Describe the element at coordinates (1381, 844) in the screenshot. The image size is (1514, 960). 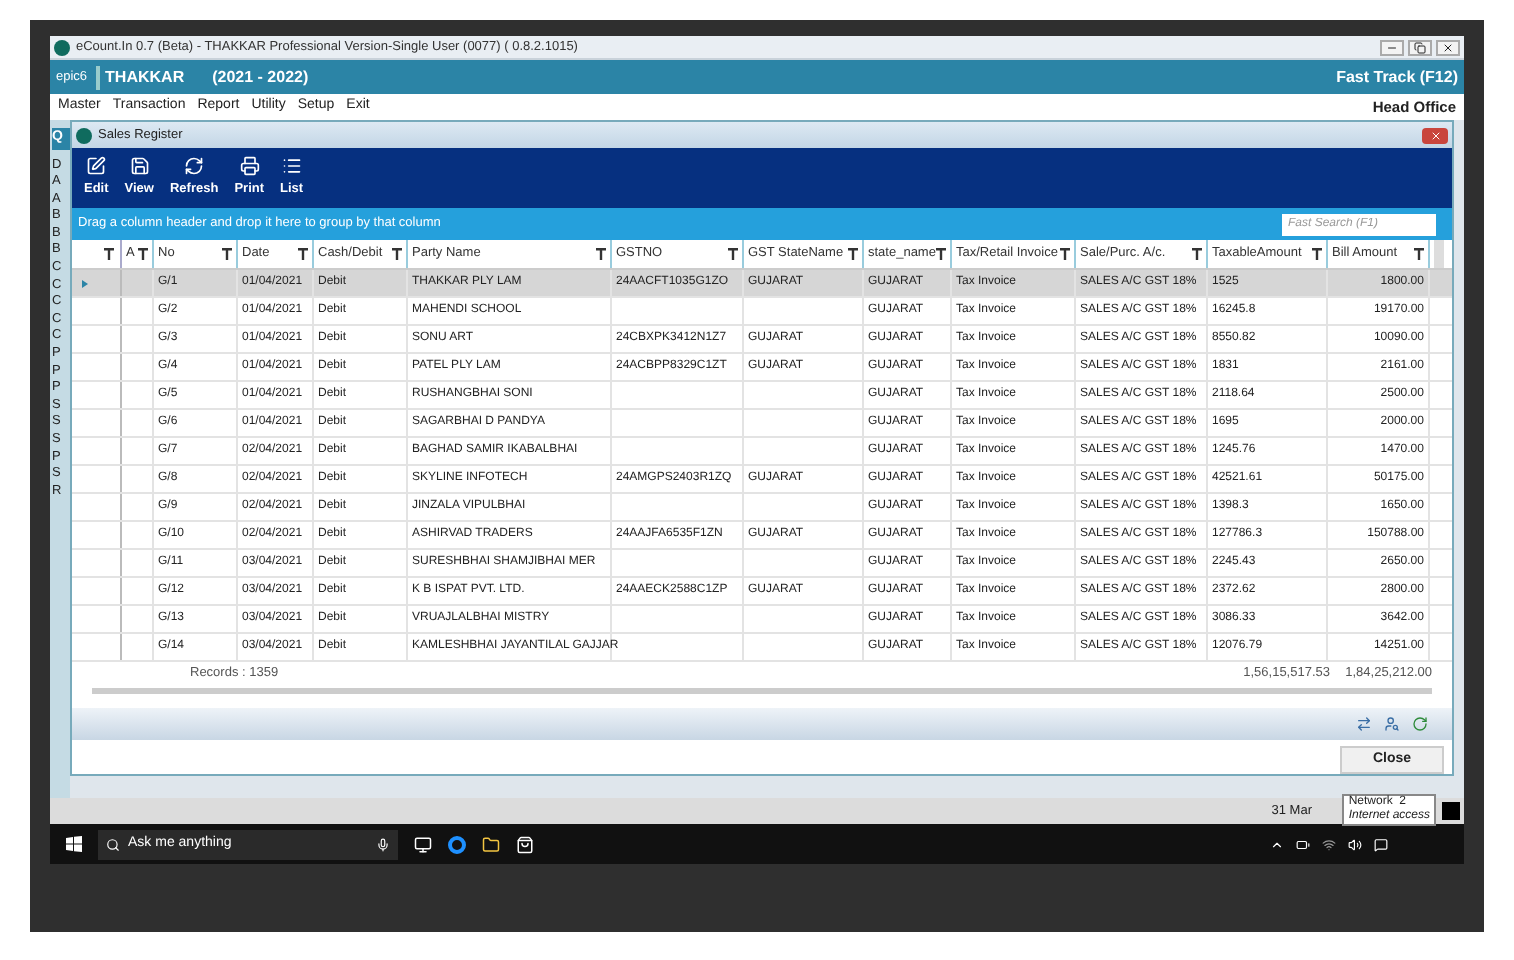
I see `notification-icon` at that location.